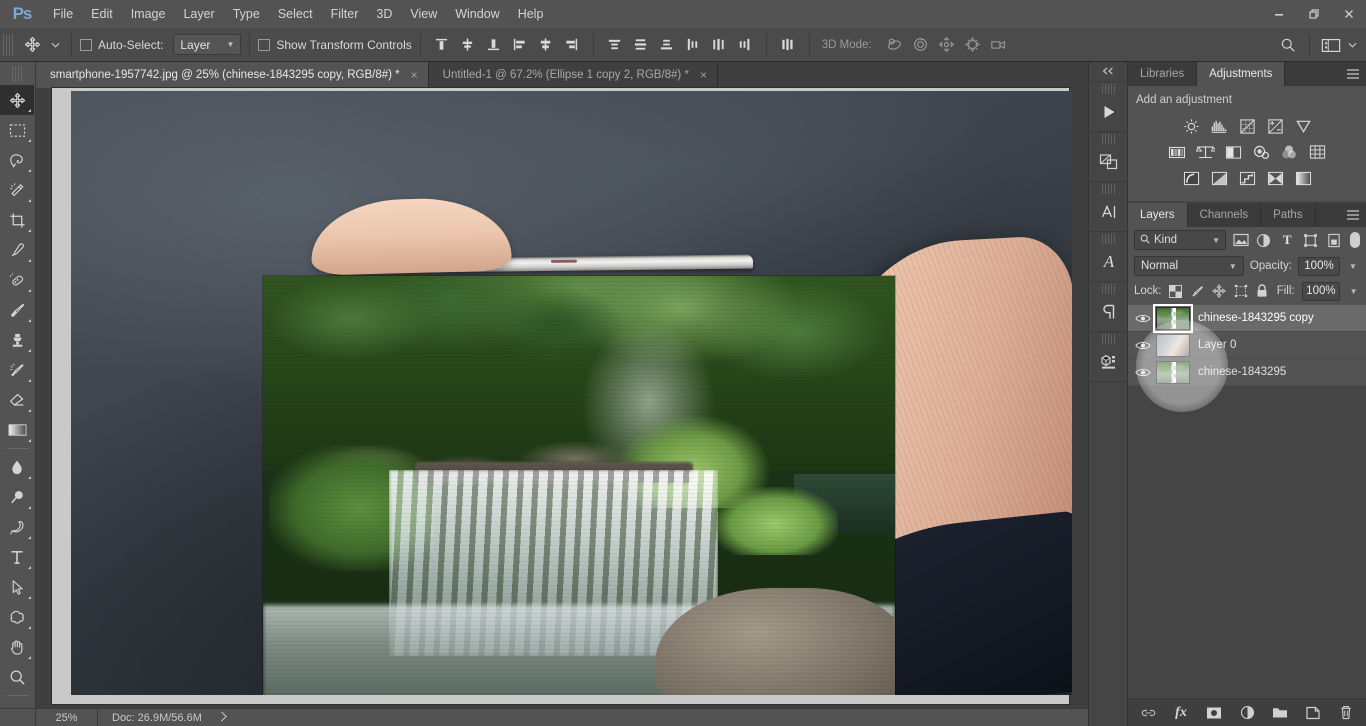  Describe the element at coordinates (1303, 126) in the screenshot. I see `vibrance-icon` at that location.